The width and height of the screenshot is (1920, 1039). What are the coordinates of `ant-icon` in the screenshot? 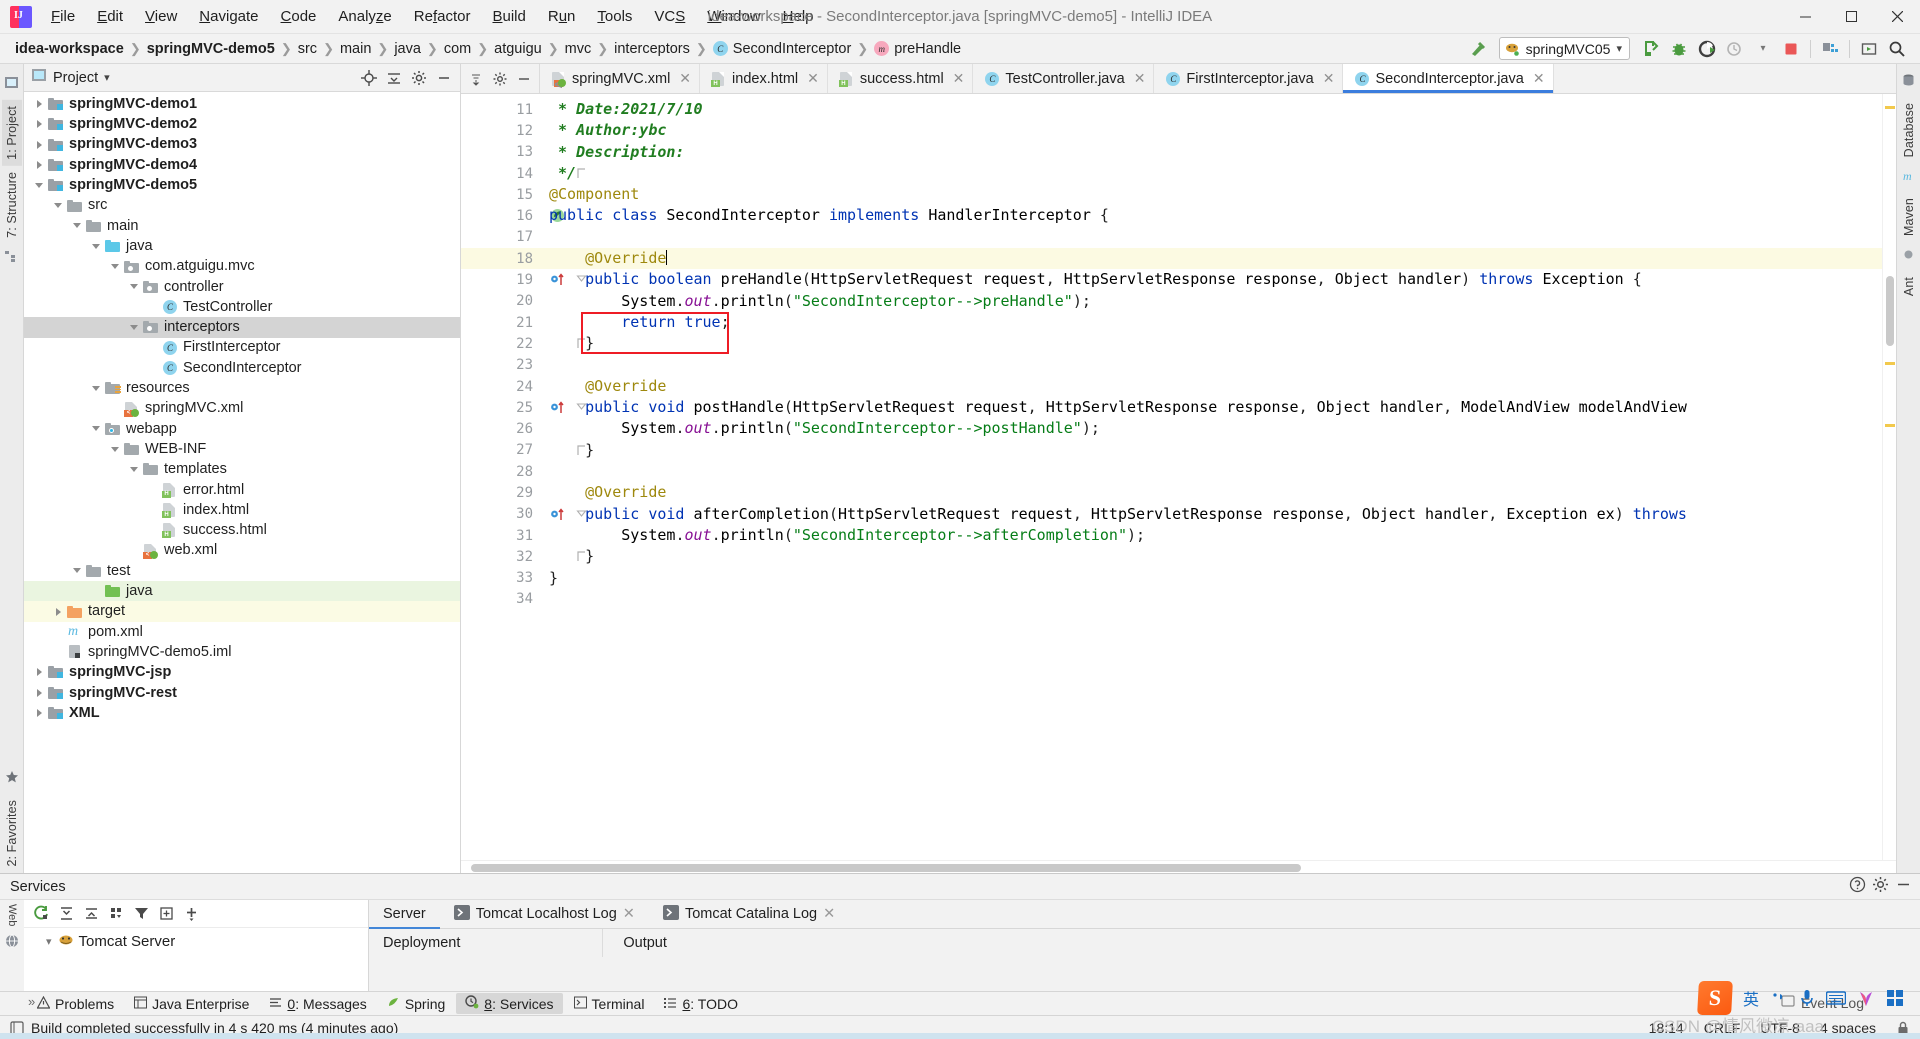 It's located at (1908, 256).